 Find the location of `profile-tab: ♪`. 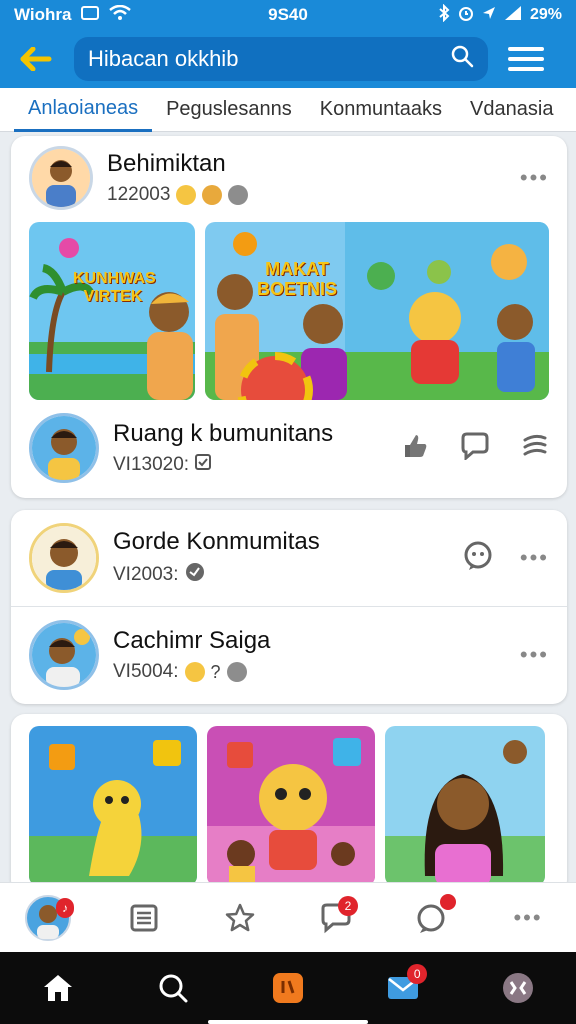

profile-tab: ♪ is located at coordinates (48, 918).